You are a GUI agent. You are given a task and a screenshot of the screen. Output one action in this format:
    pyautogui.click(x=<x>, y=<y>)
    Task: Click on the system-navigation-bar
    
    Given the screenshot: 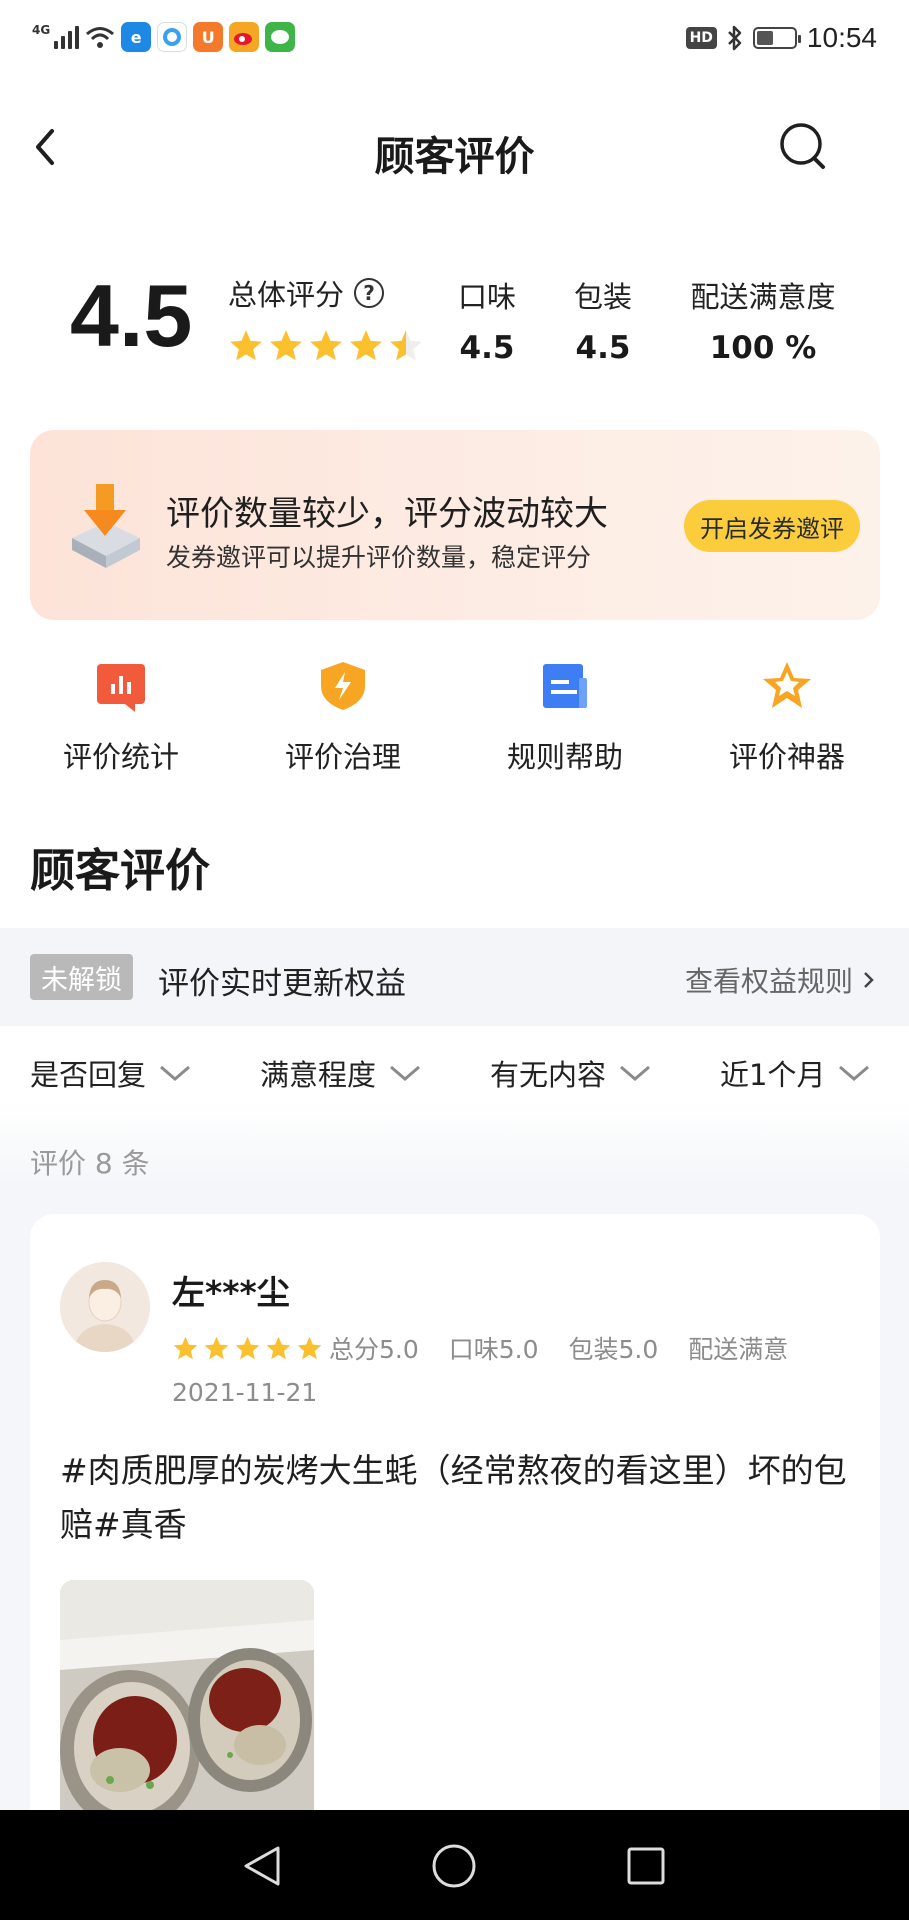 What is the action you would take?
    pyautogui.click(x=454, y=1865)
    